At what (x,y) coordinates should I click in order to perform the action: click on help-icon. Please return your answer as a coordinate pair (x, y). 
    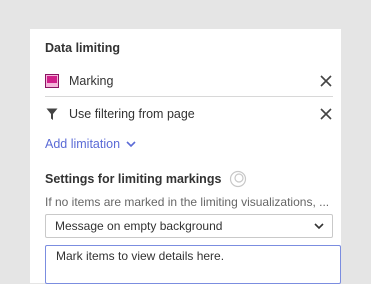
    Looking at the image, I should click on (238, 179).